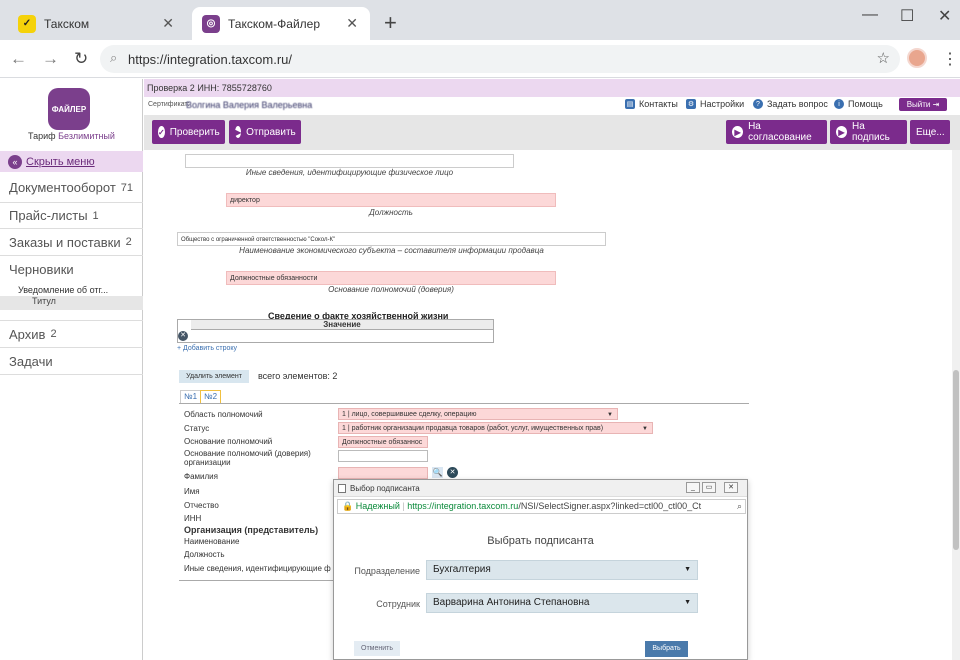 This screenshot has height=660, width=960. I want to click on address-bar-row: ← → ↻ ⌕ https://integration.taxcom.ru/ ☆, so click(480, 59).